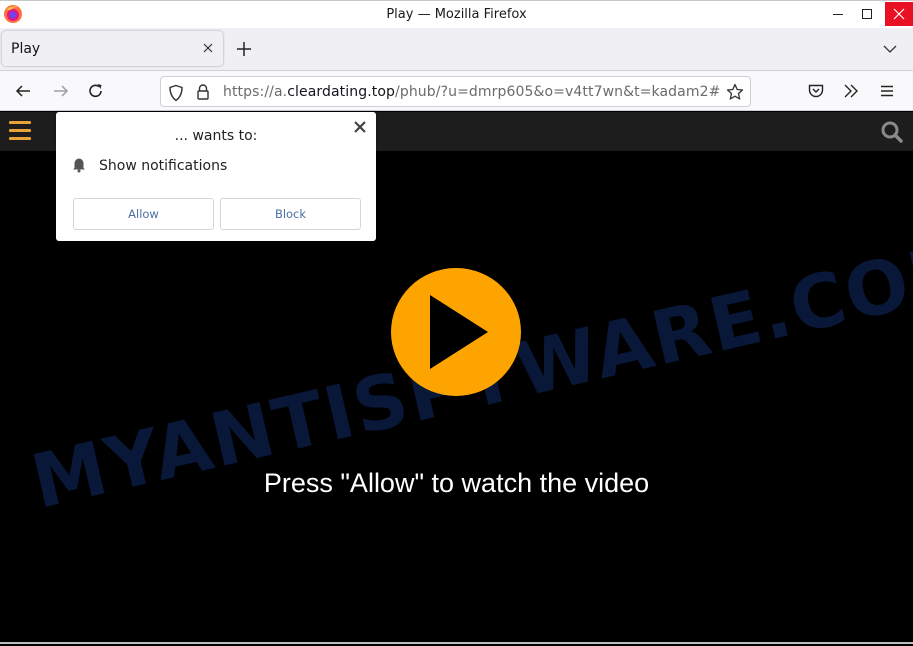 Image resolution: width=913 pixels, height=646 pixels. What do you see at coordinates (892, 132) in the screenshot?
I see `search-icon` at bounding box center [892, 132].